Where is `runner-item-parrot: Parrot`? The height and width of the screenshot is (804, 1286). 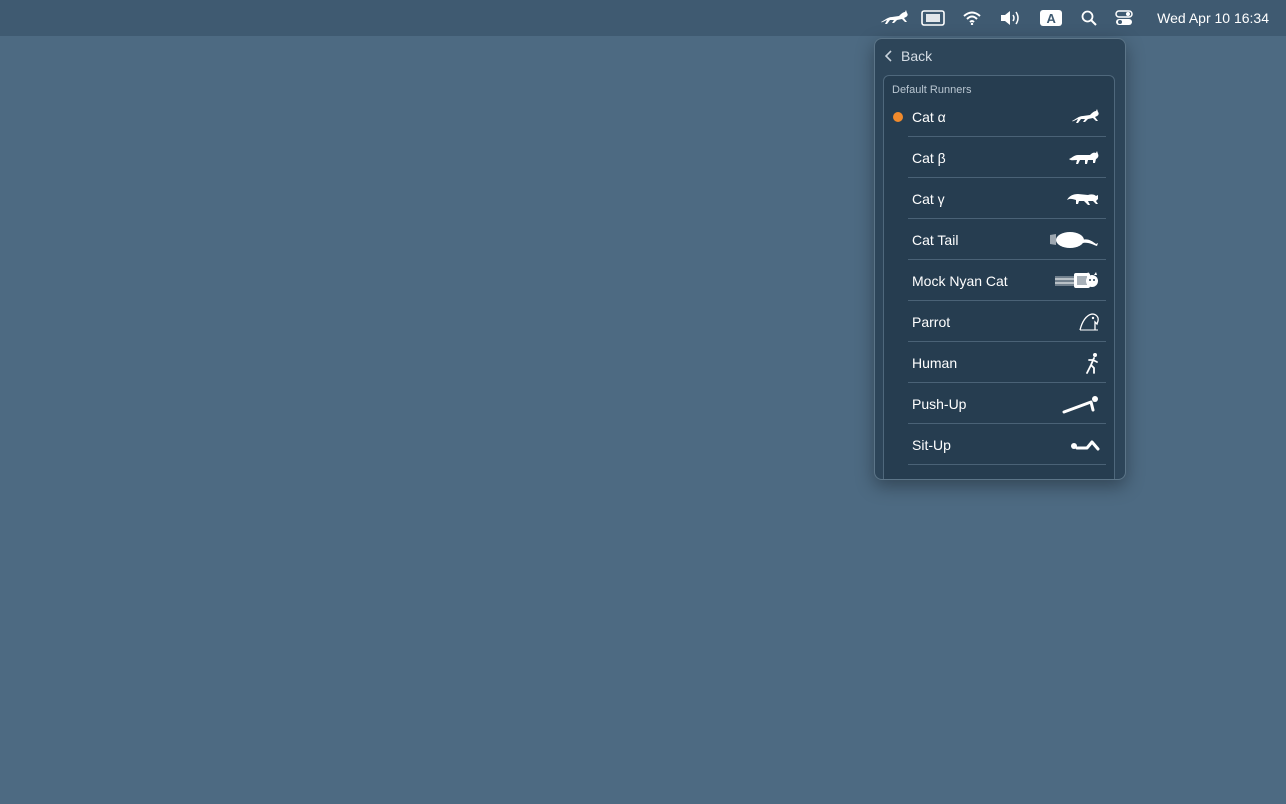
runner-item-parrot: Parrot is located at coordinates (999, 321).